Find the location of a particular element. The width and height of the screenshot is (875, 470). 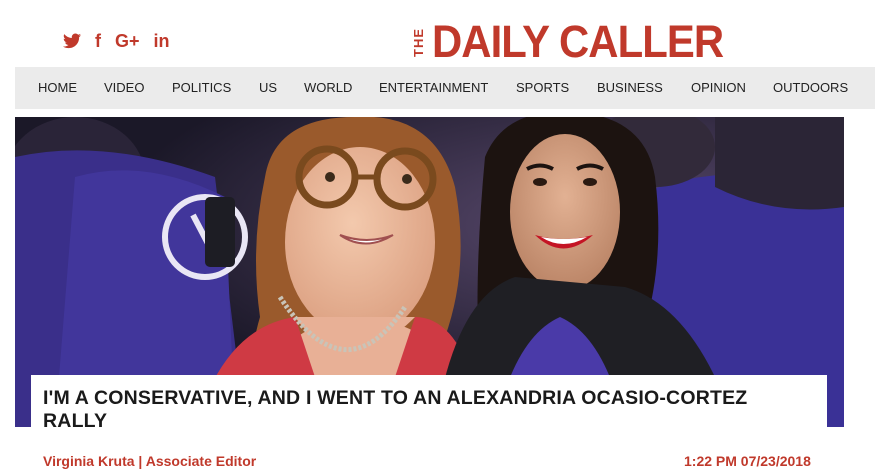

social-links: f G+ in is located at coordinates (116, 41).